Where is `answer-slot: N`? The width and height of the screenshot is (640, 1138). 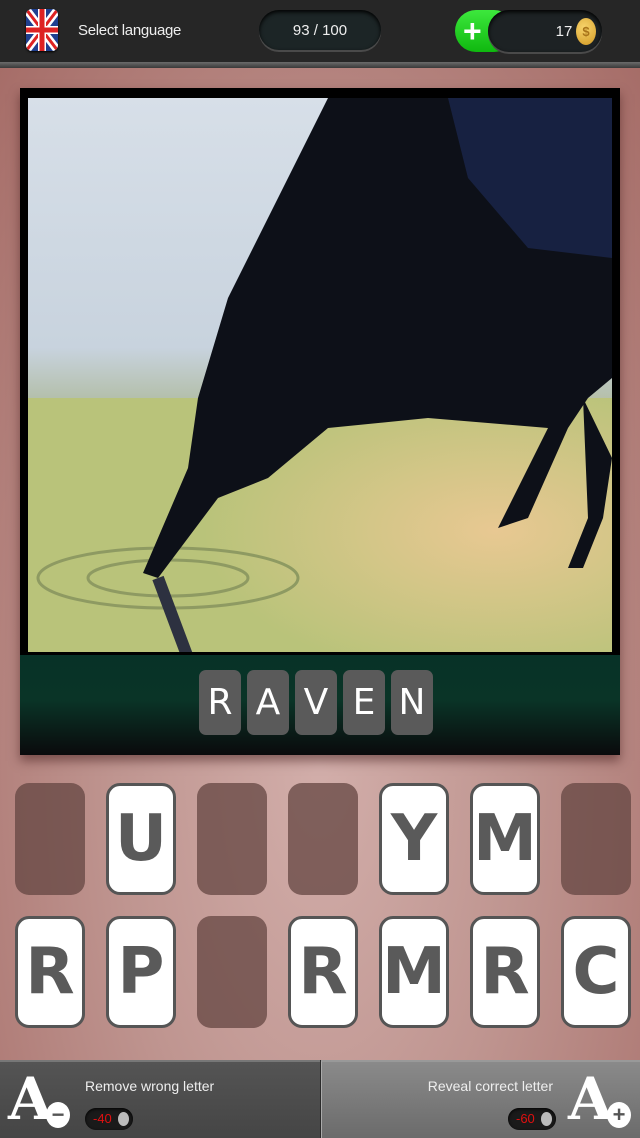 answer-slot: N is located at coordinates (412, 702).